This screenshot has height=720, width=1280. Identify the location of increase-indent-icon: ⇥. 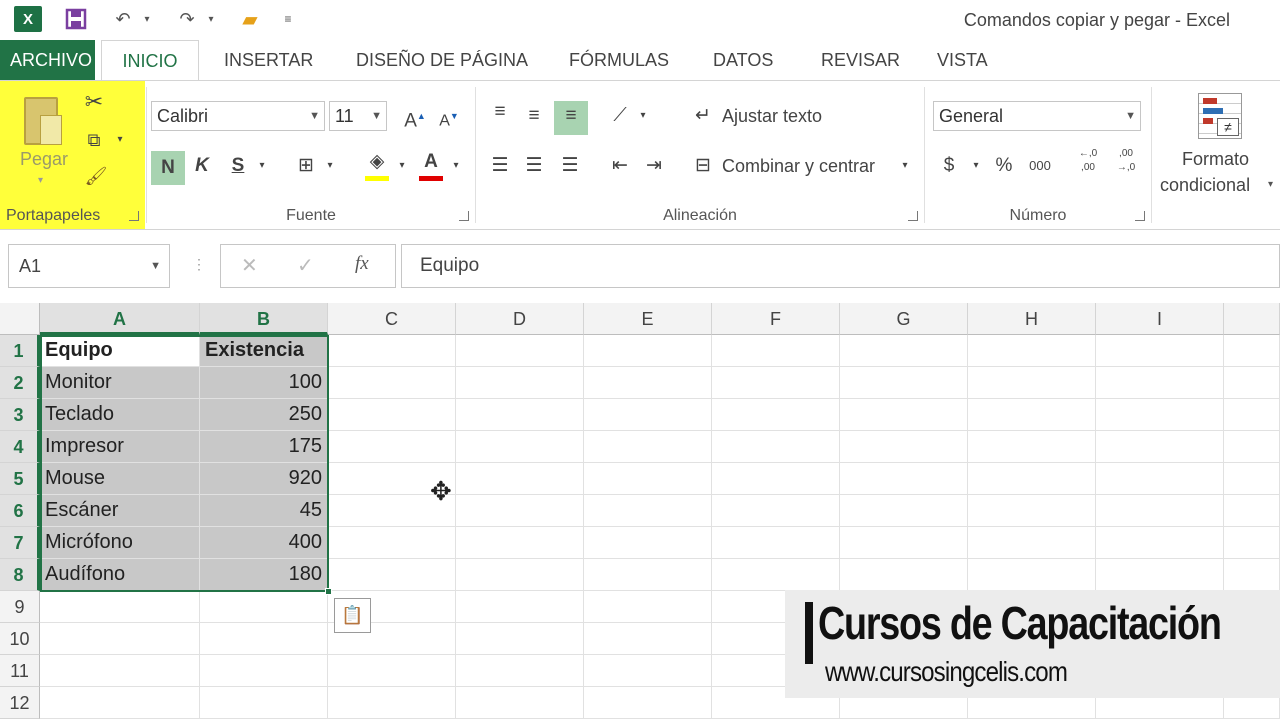
(654, 166).